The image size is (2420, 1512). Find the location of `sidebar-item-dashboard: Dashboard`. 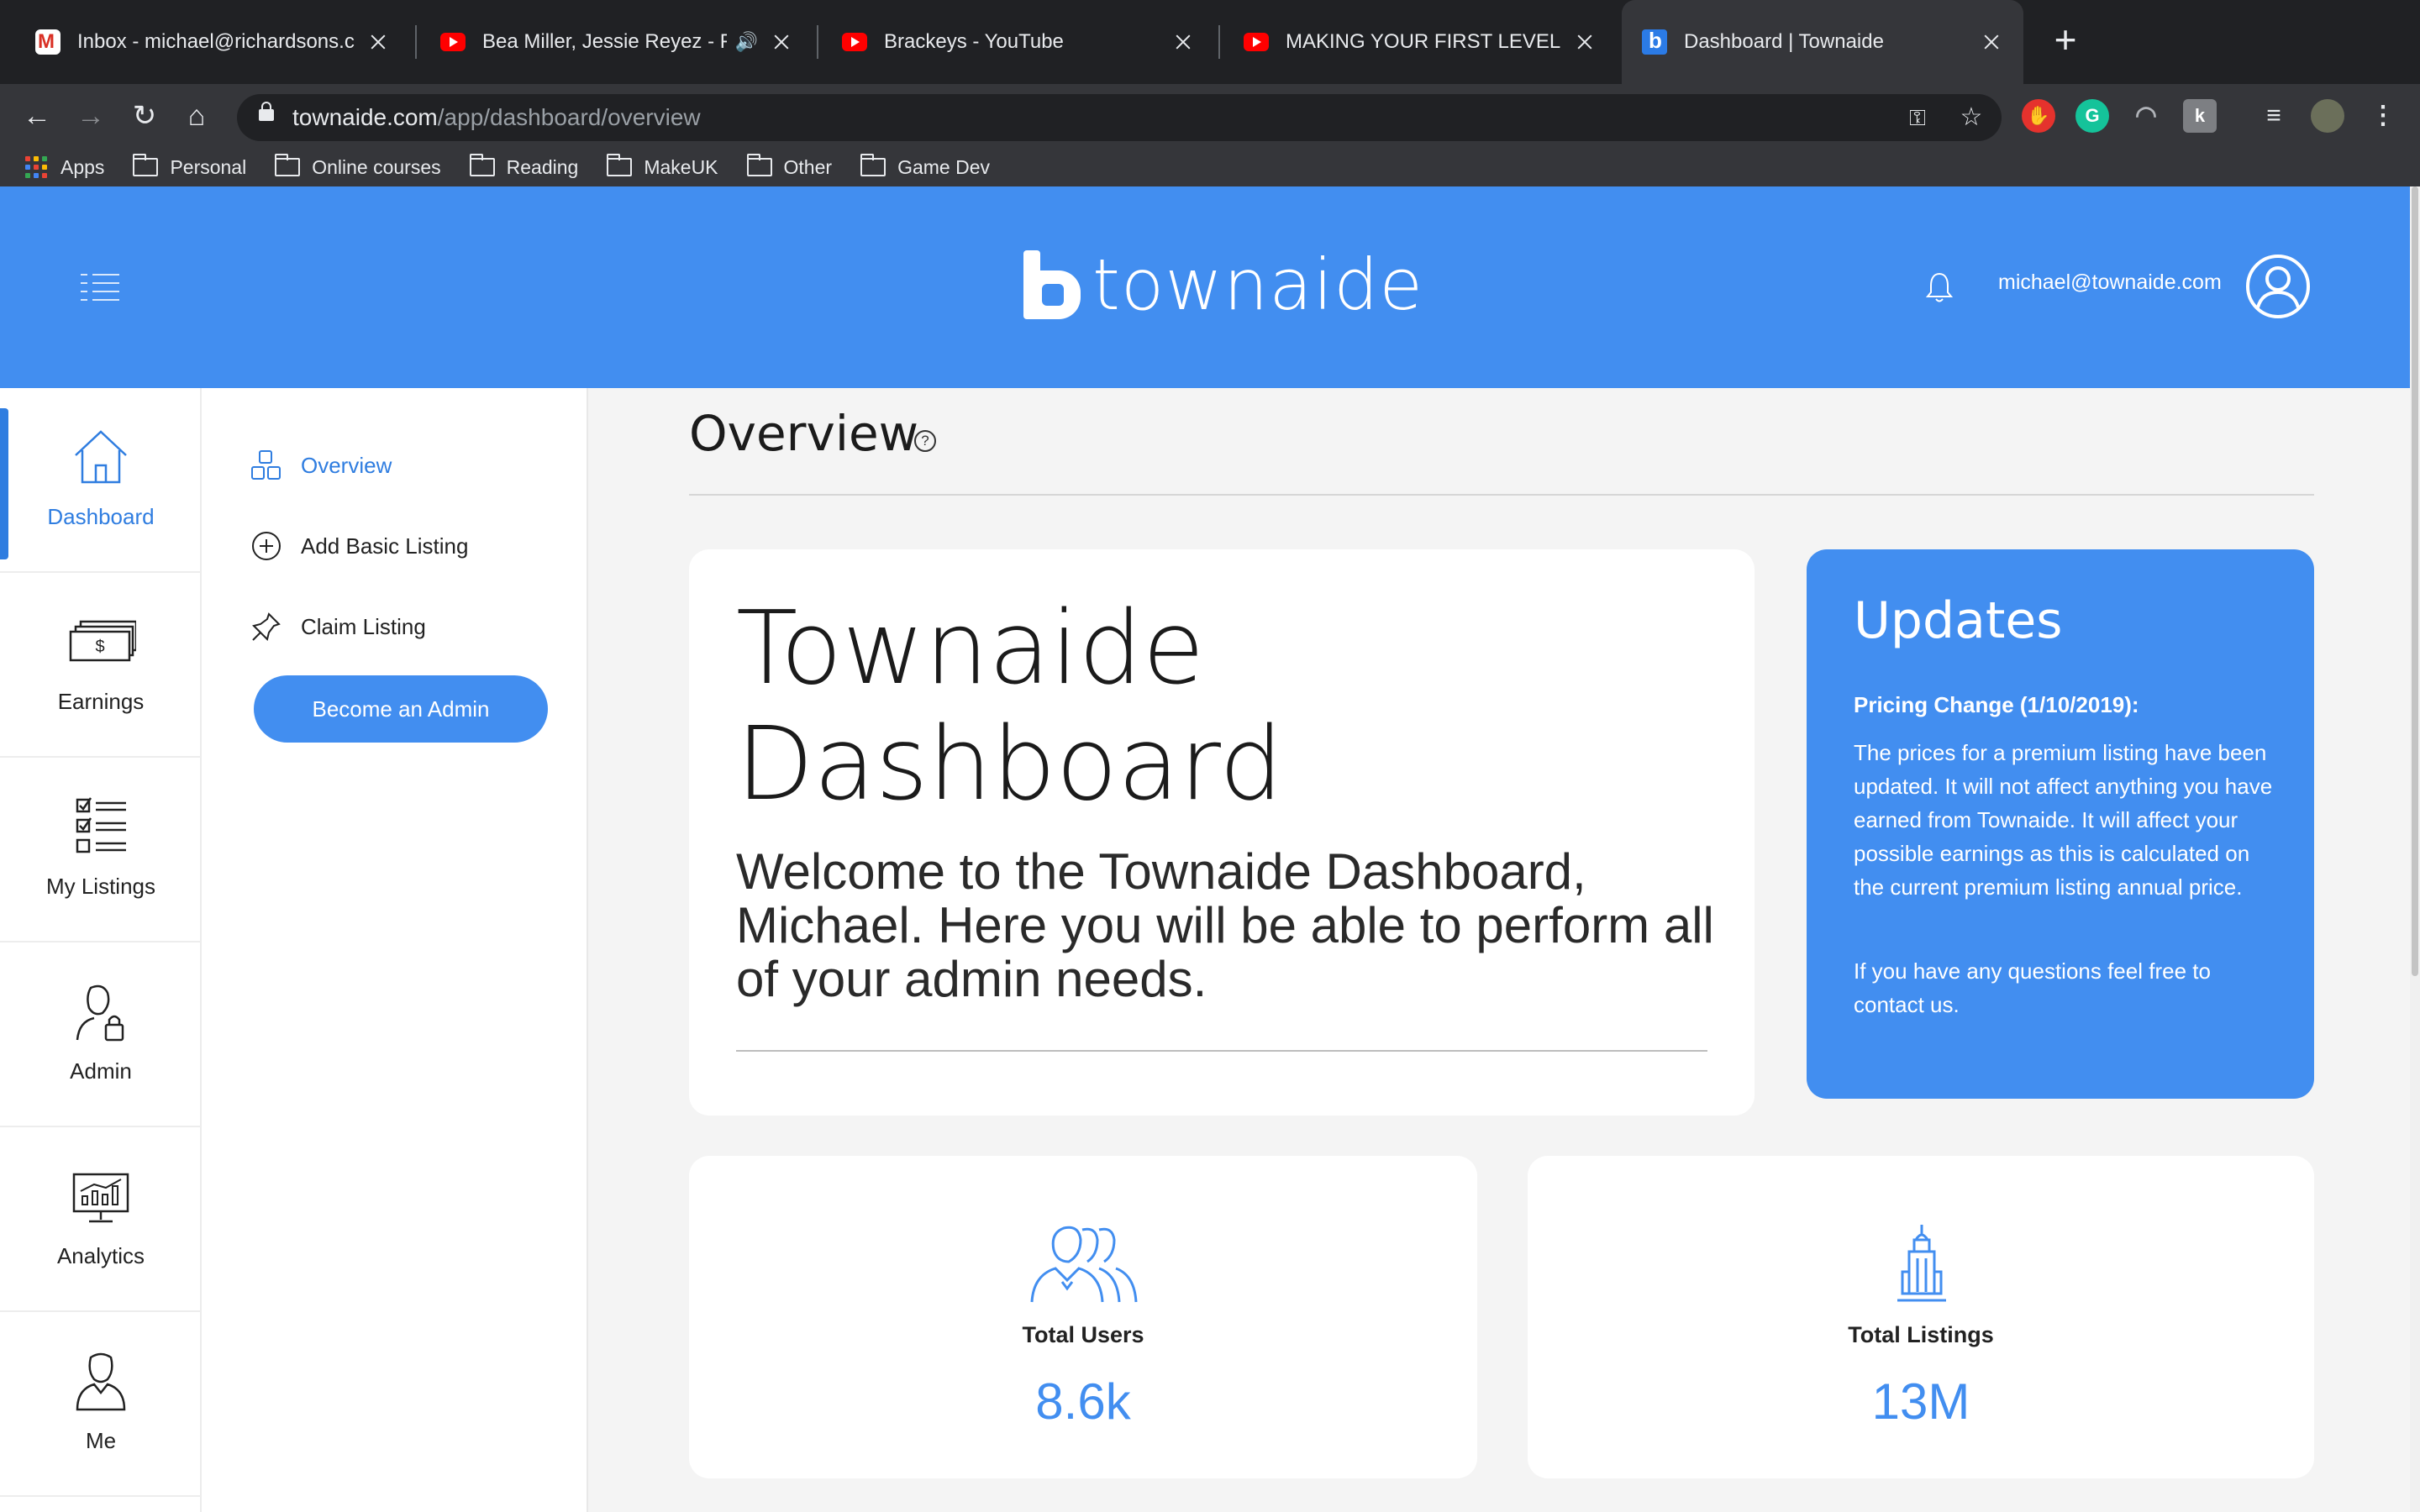

sidebar-item-dashboard: Dashboard is located at coordinates (101, 480).